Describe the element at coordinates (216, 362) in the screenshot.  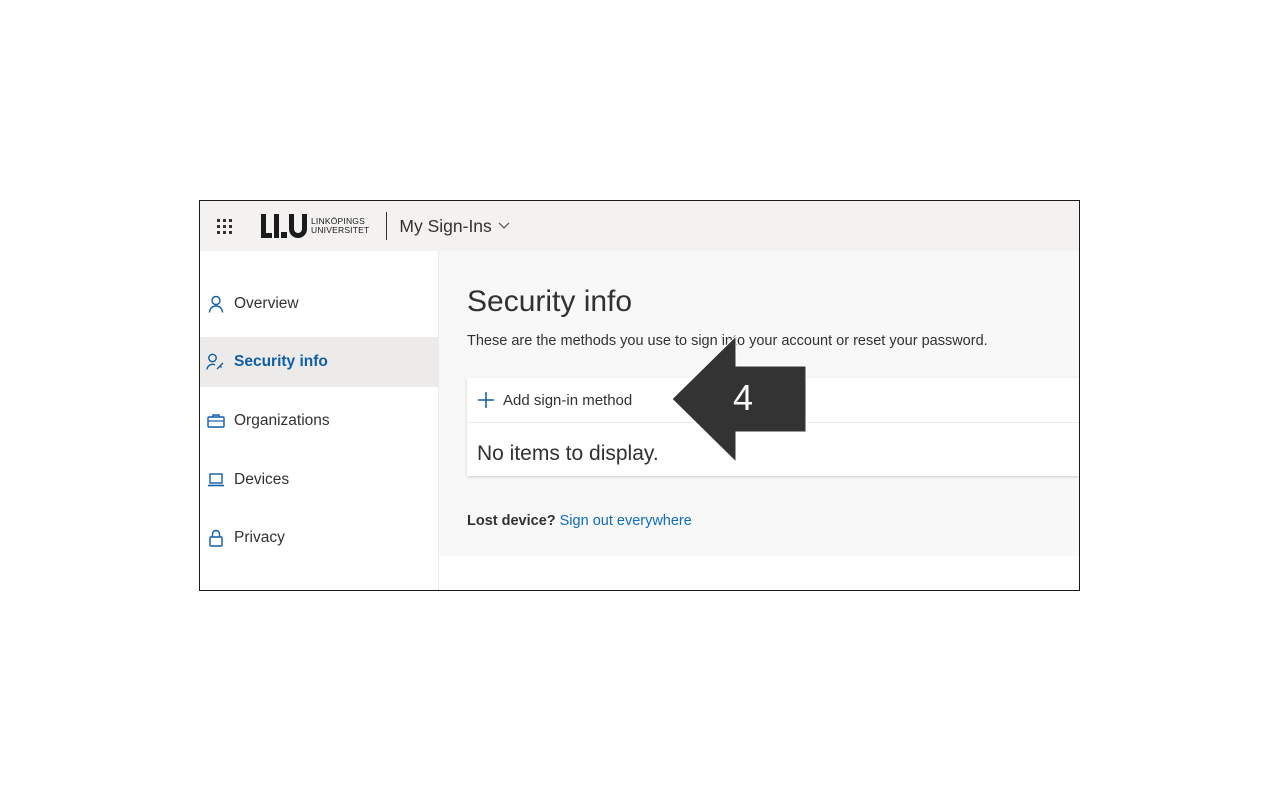
I see `person-key-icon` at that location.